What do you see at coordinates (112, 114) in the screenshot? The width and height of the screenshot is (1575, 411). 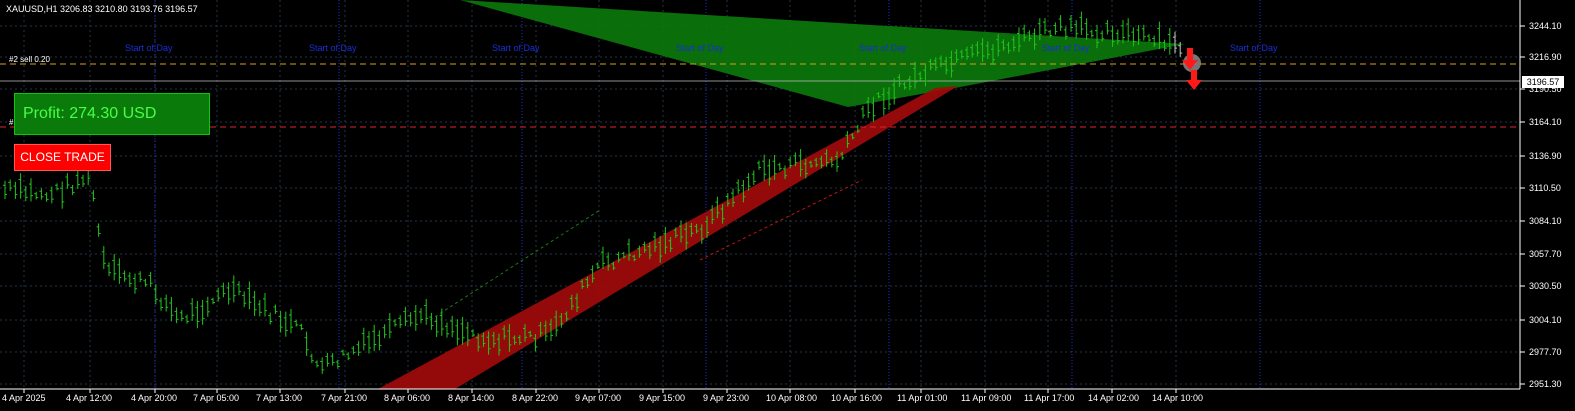 I see `profit-panel: Profit: 274.30 USD` at bounding box center [112, 114].